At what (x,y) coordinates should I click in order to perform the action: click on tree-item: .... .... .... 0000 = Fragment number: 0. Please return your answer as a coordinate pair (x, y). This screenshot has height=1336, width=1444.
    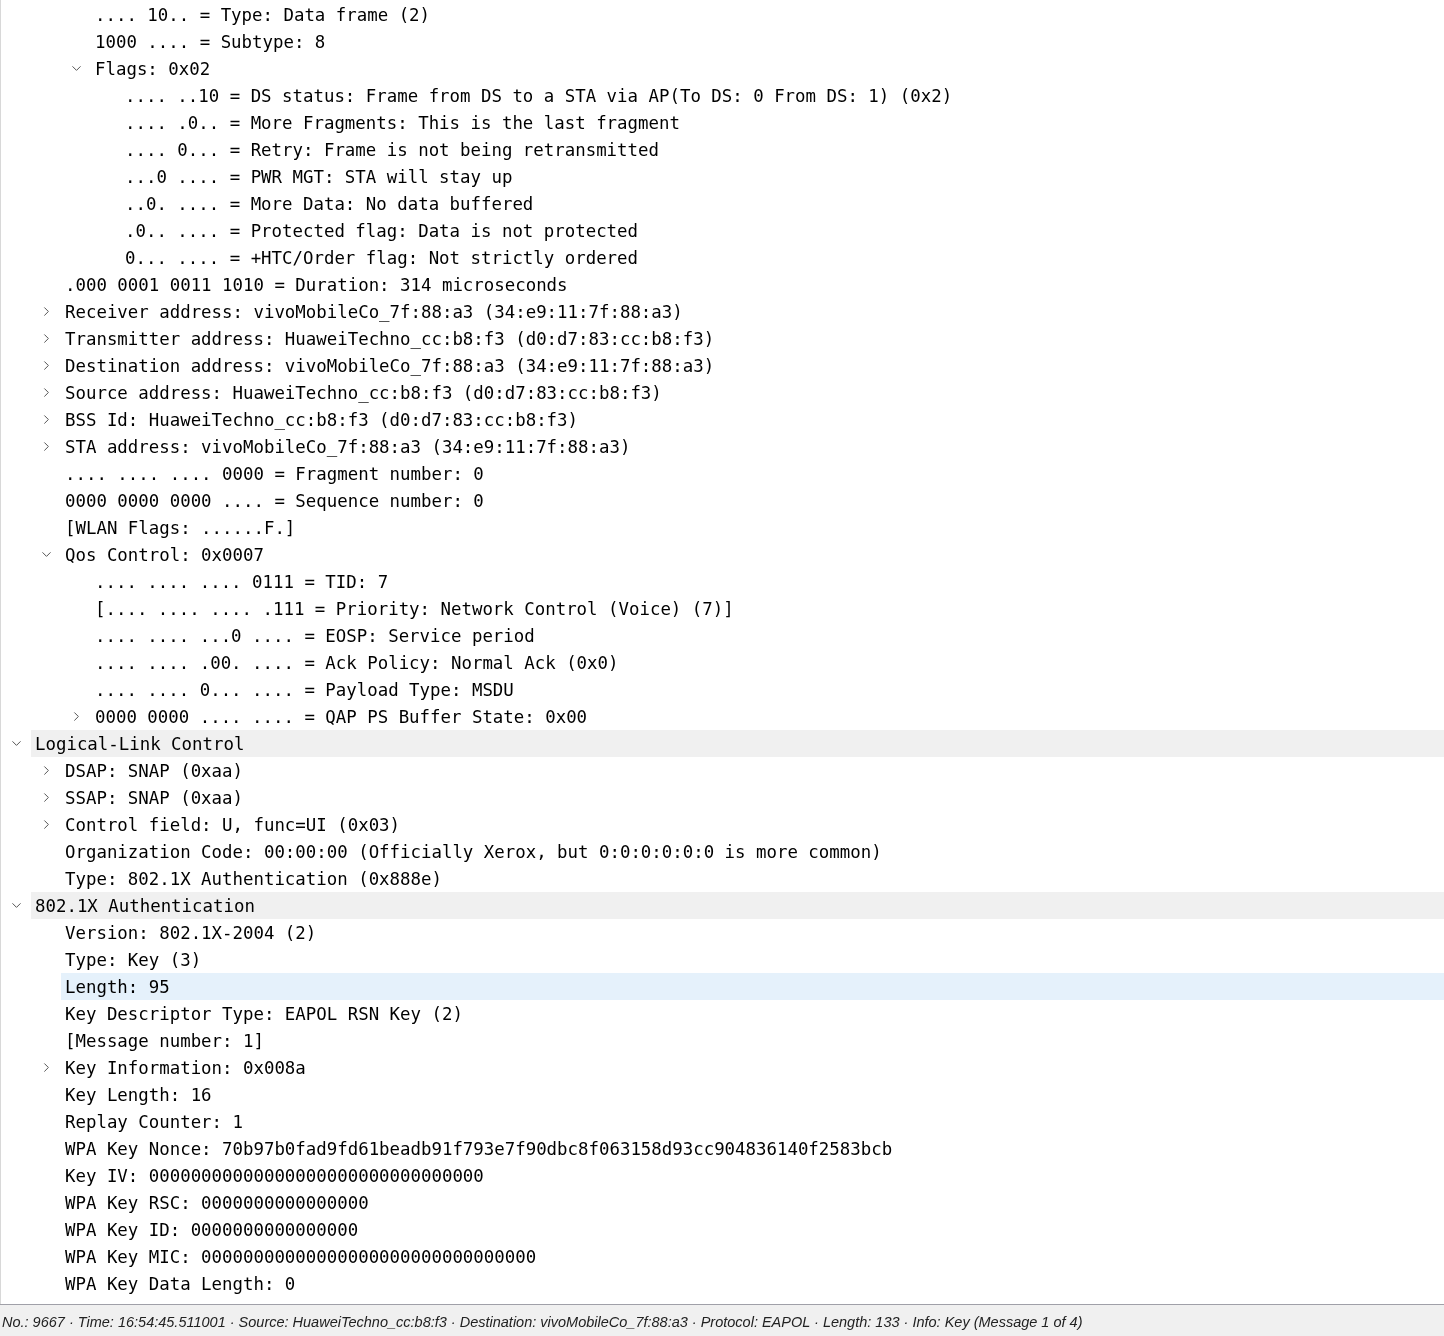
    Looking at the image, I should click on (752, 473).